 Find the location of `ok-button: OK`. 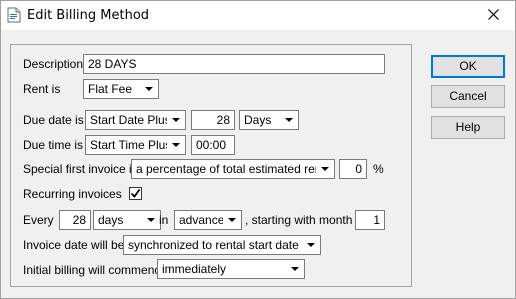

ok-button: OK is located at coordinates (468, 66).